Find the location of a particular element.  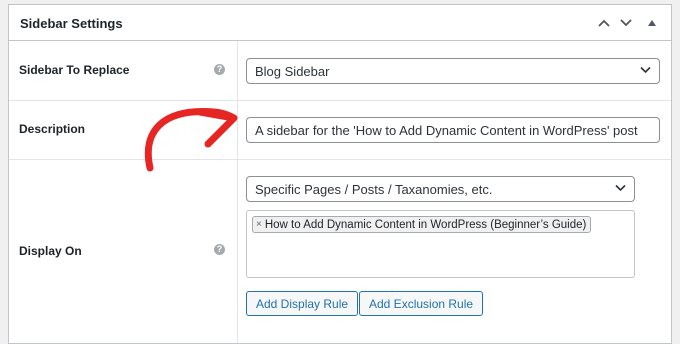

panel-header: Sidebar Settings is located at coordinates (340, 23).